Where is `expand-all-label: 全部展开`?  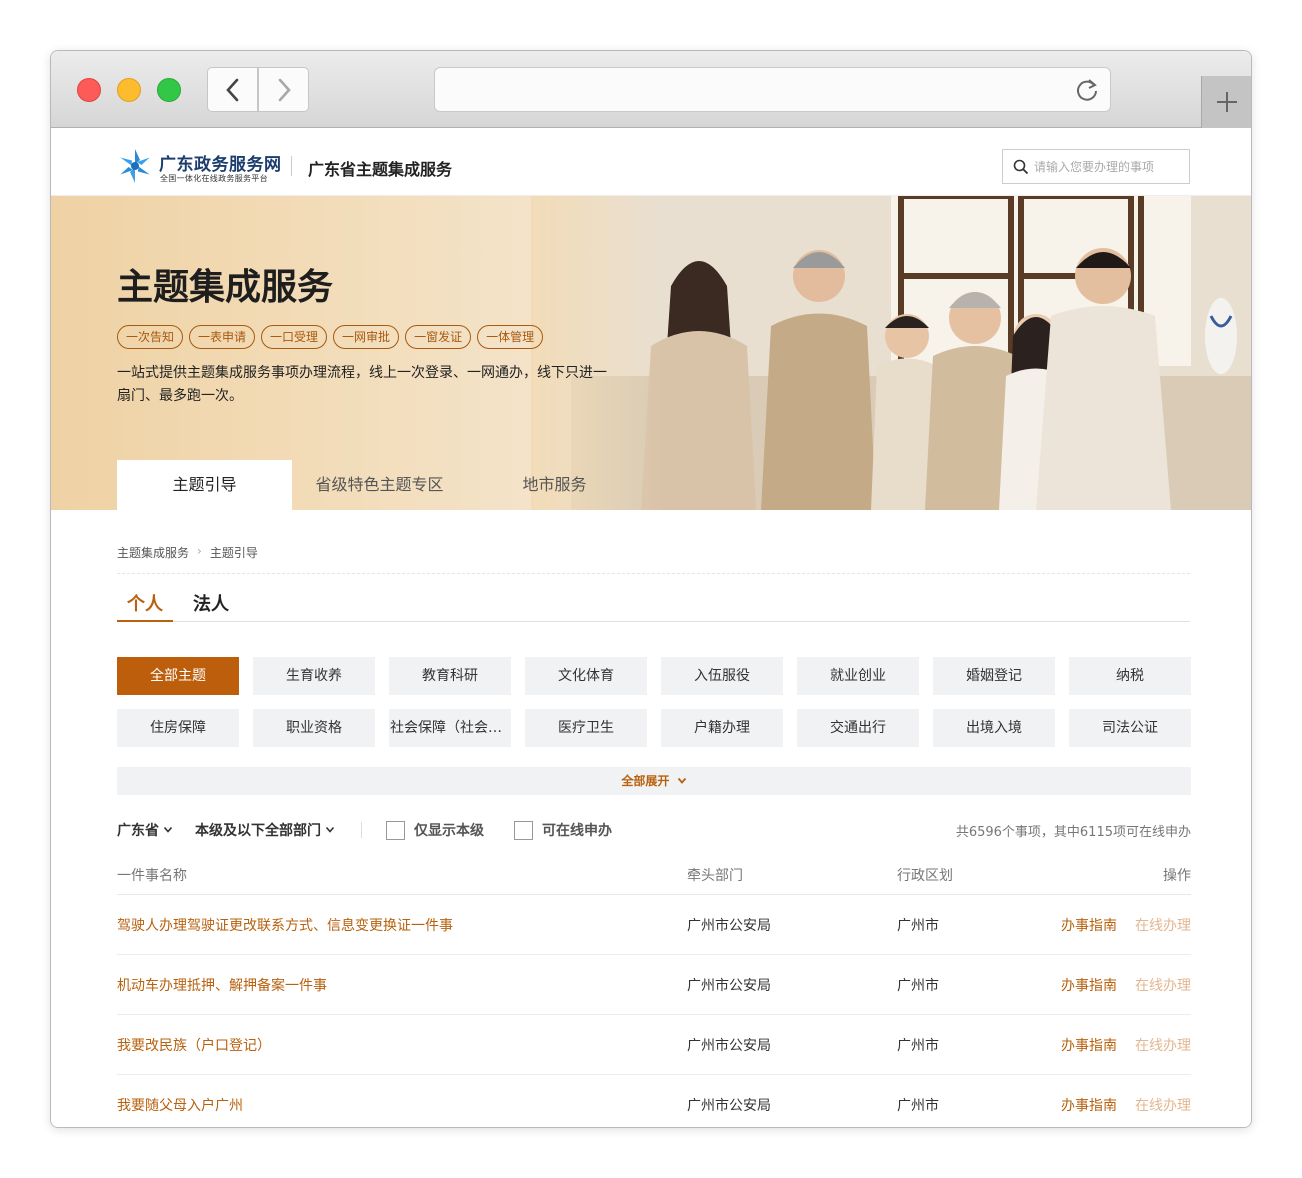 expand-all-label: 全部展开 is located at coordinates (645, 781).